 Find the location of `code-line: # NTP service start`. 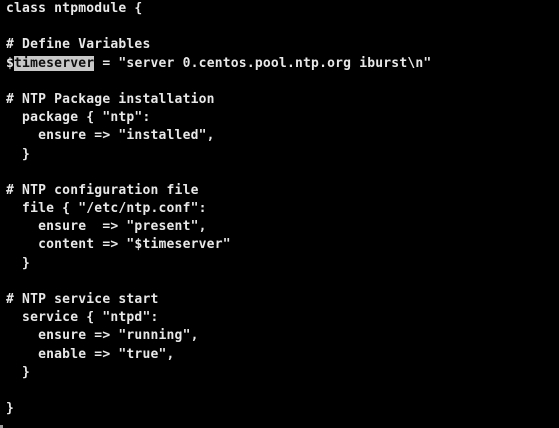

code-line: # NTP service start is located at coordinates (82, 299).